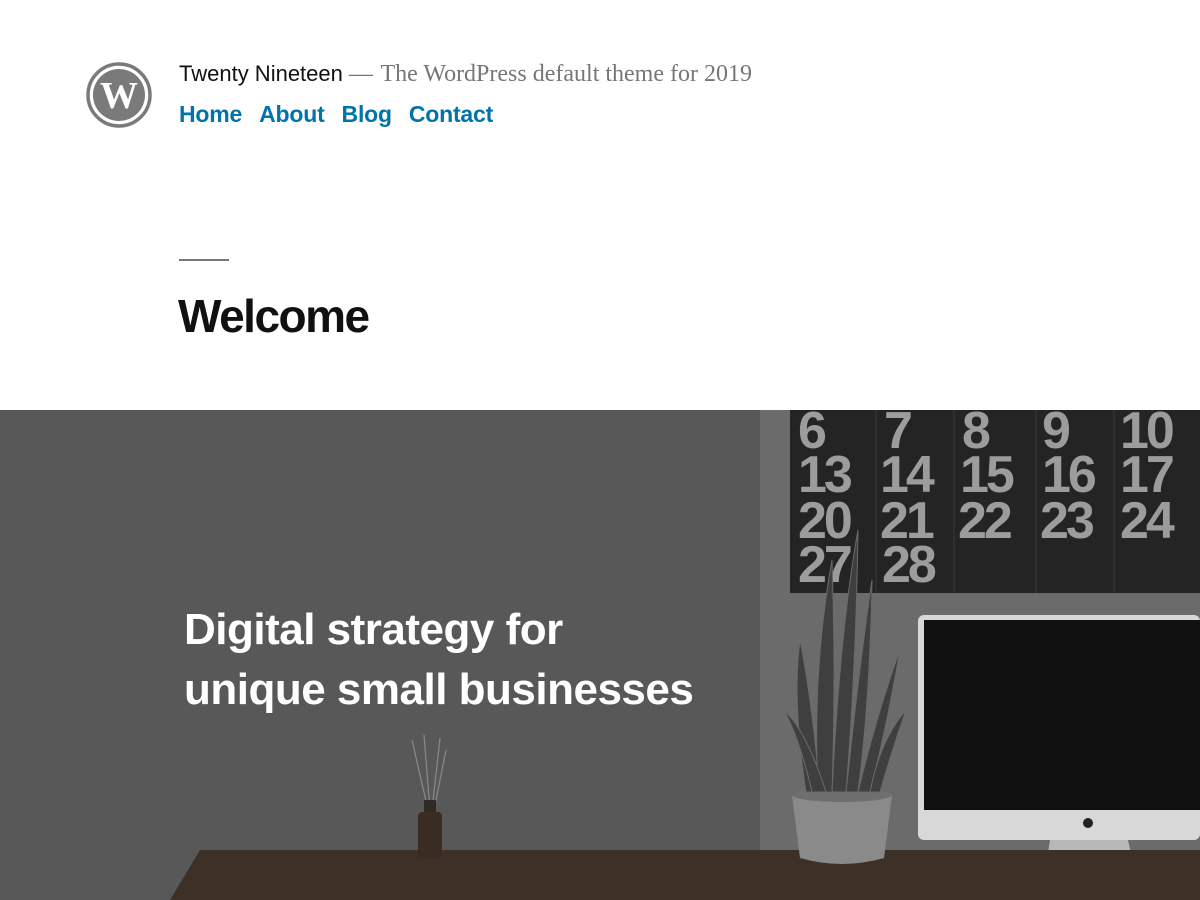 The height and width of the screenshot is (900, 1200). Describe the element at coordinates (336, 114) in the screenshot. I see `main-navigation: Home About Blog Contact` at that location.